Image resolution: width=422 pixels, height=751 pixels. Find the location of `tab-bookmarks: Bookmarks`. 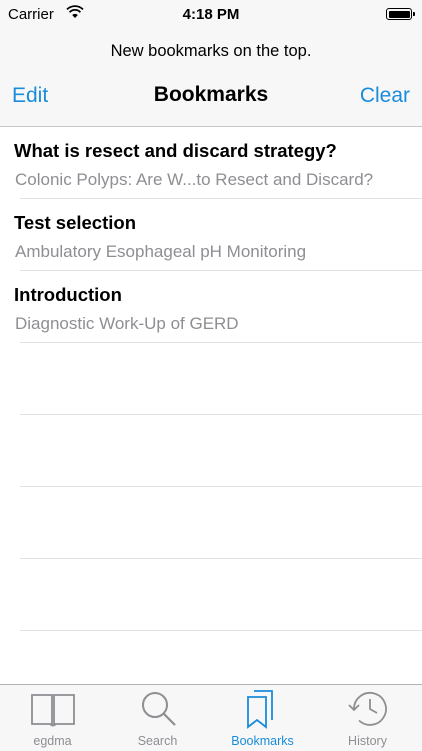

tab-bookmarks: Bookmarks is located at coordinates (262, 718).